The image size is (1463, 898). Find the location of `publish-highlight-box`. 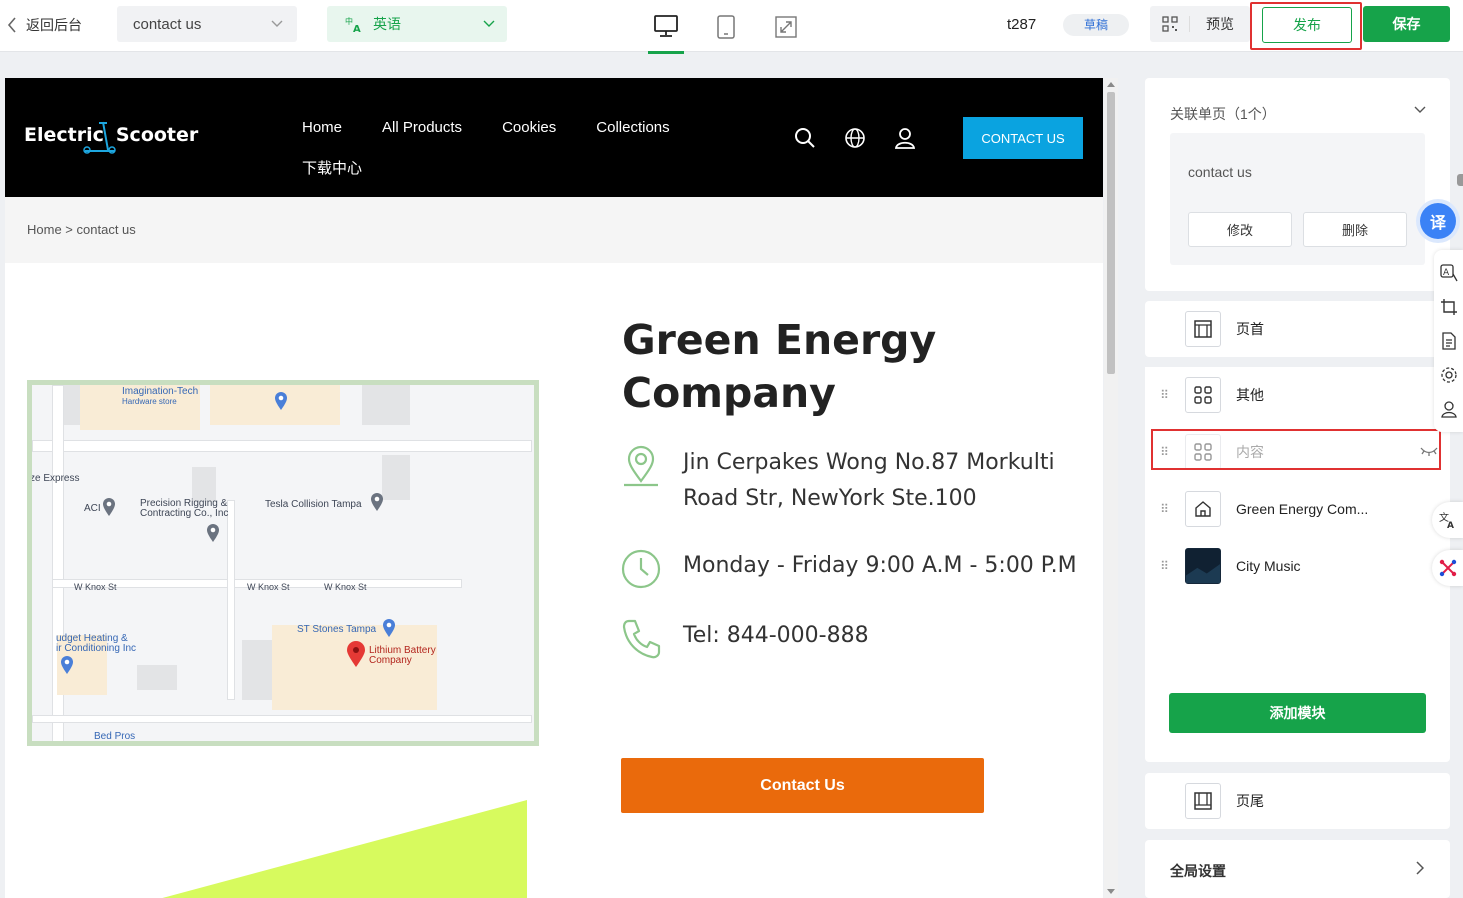

publish-highlight-box is located at coordinates (1306, 26).